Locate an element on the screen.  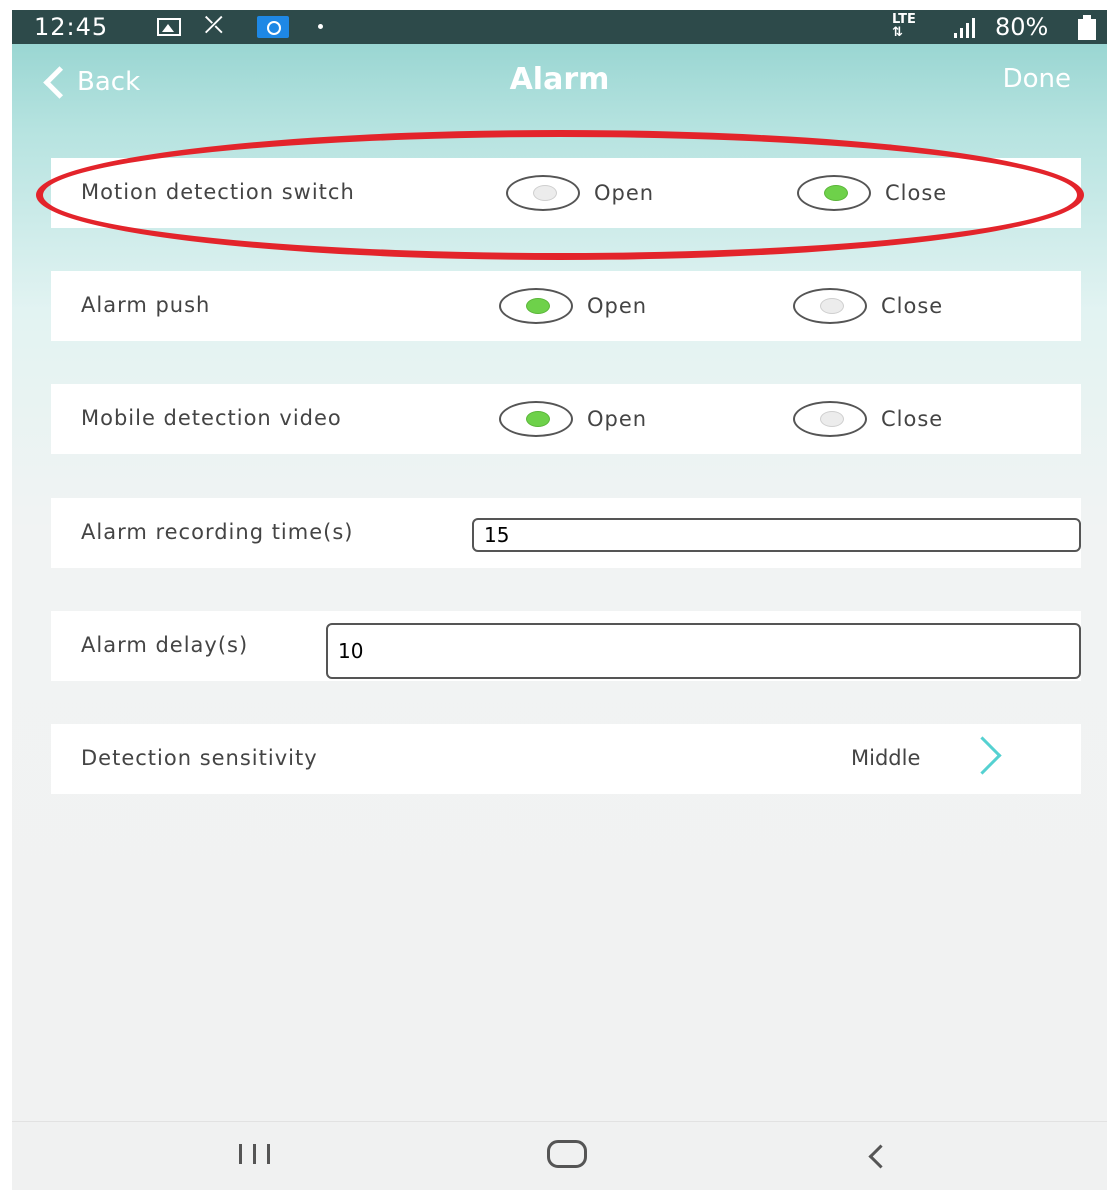
app-notification-icon is located at coordinates (273, 27).